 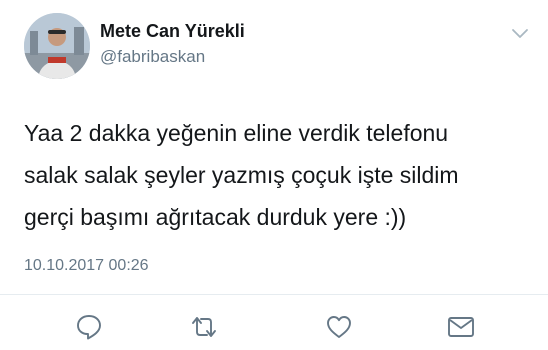 What do you see at coordinates (215, 217) in the screenshot?
I see `tweet-text-line: gerçi başımı ağrıtacak durduk yere :))` at bounding box center [215, 217].